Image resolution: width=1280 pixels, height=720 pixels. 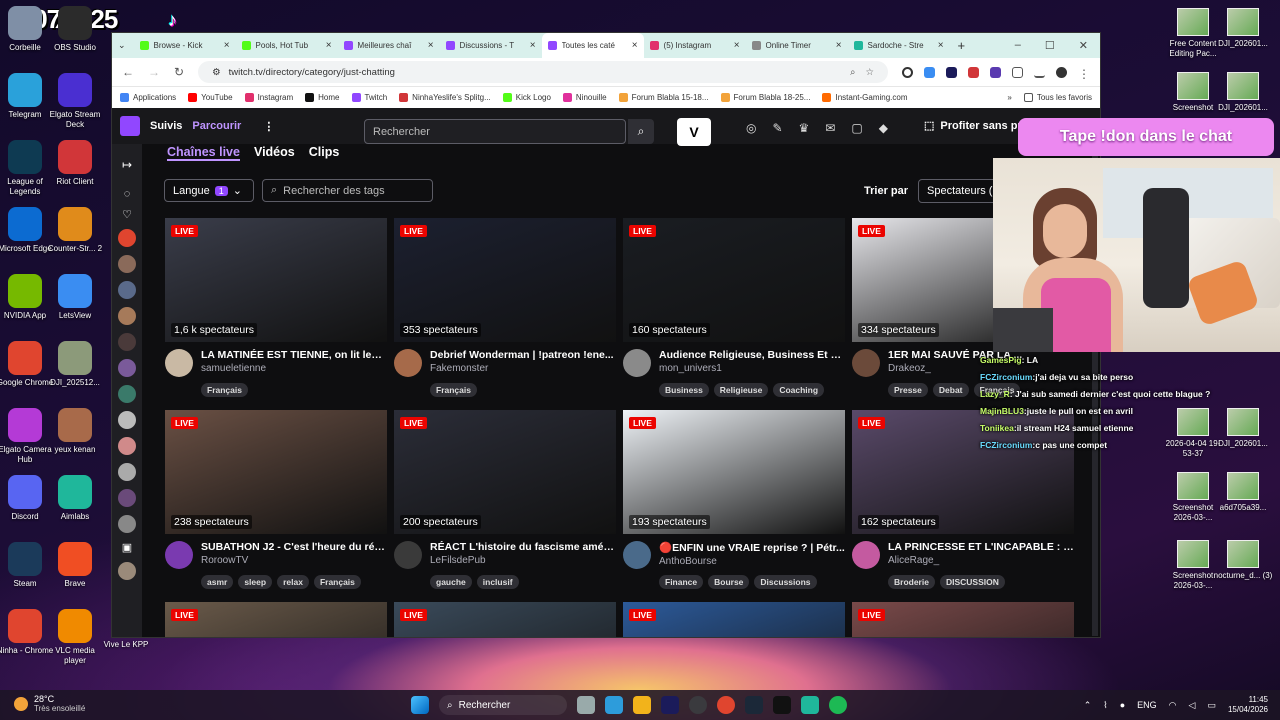 I want to click on desktop-file-icon: nocturne_d... (3), so click(x=1243, y=560).